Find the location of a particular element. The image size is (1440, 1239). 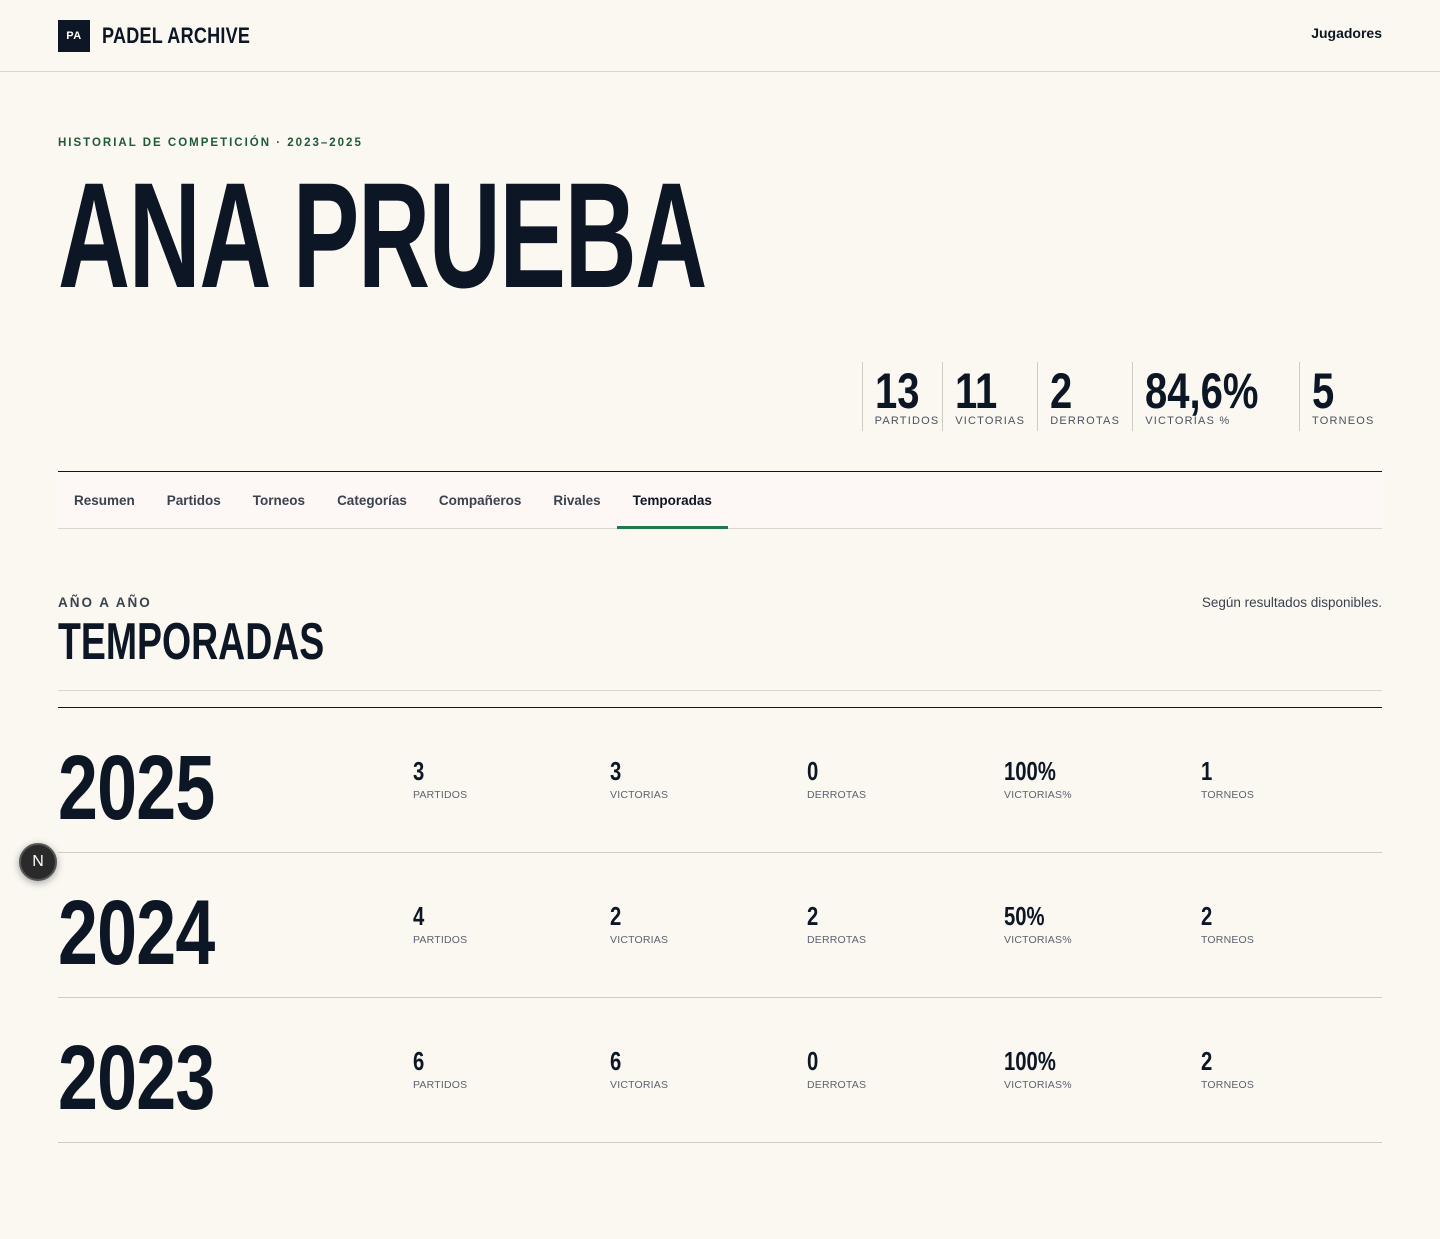

dev-tools-badge: N is located at coordinates (38, 862).